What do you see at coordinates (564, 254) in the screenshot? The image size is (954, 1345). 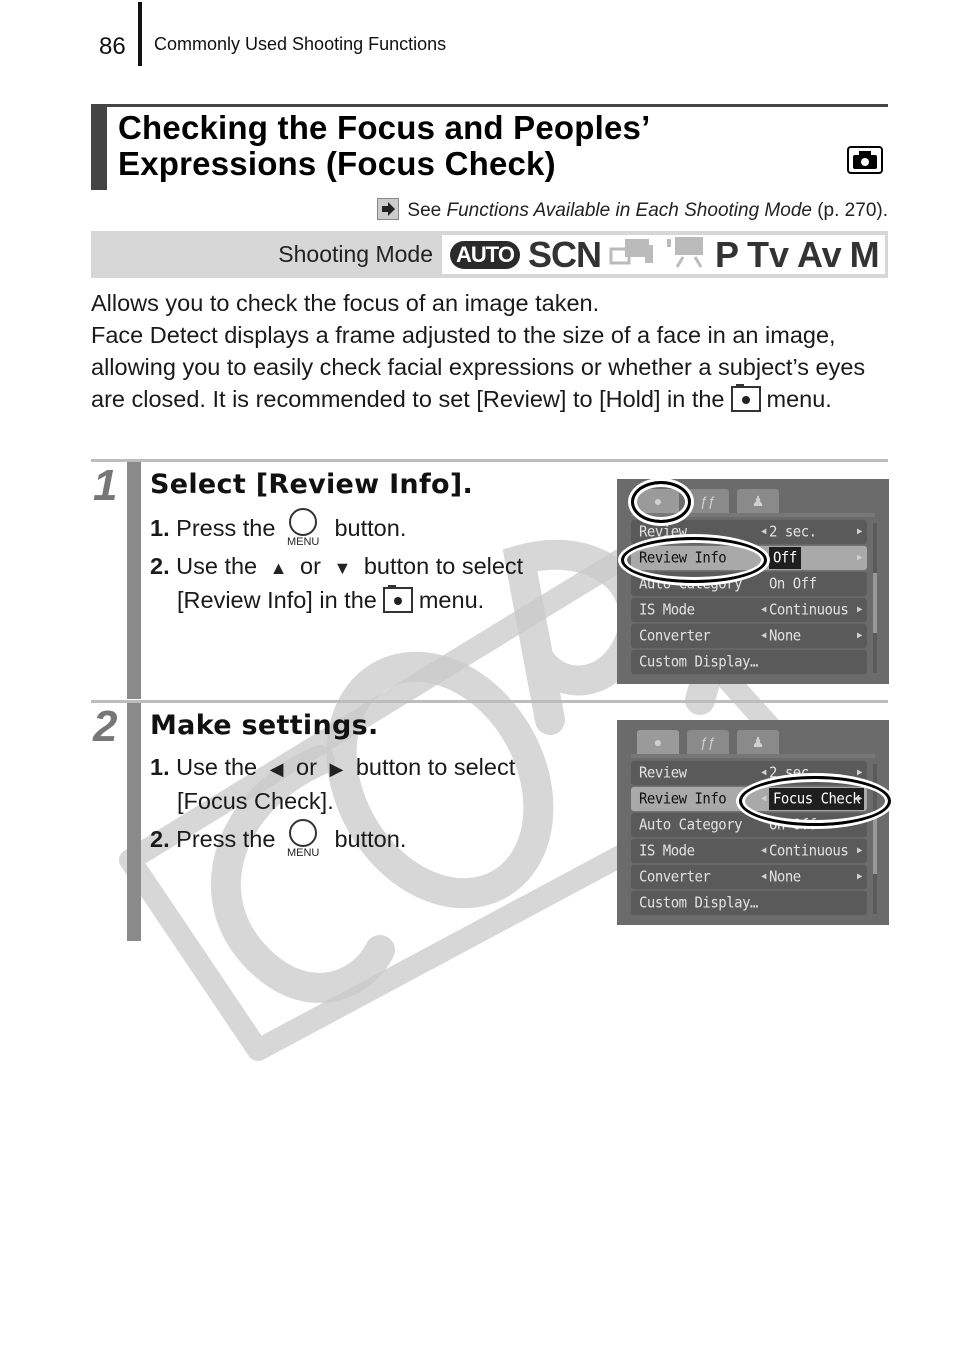 I see `mode-scn-icon: SCN` at bounding box center [564, 254].